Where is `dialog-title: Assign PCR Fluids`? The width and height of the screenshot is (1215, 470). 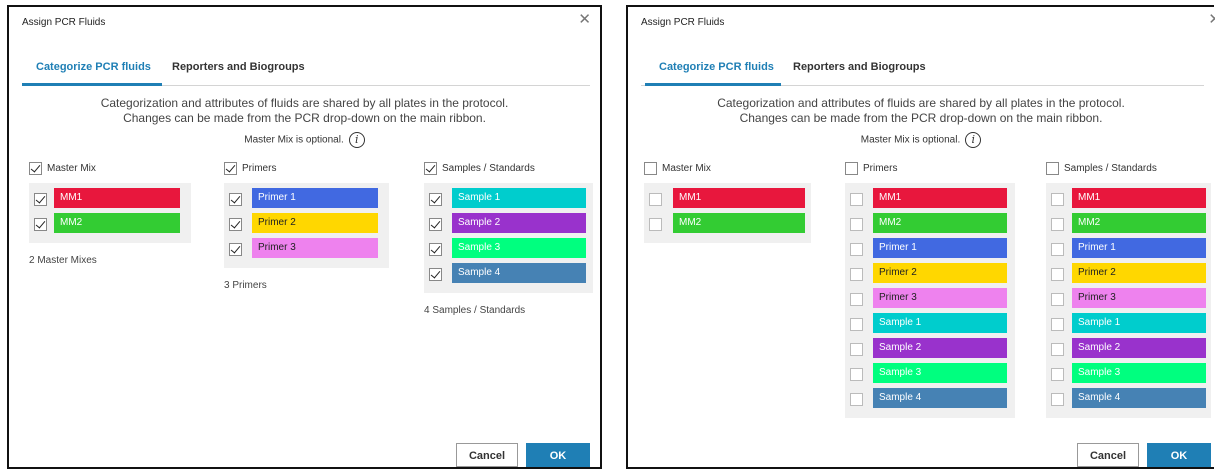 dialog-title: Assign PCR Fluids is located at coordinates (683, 22).